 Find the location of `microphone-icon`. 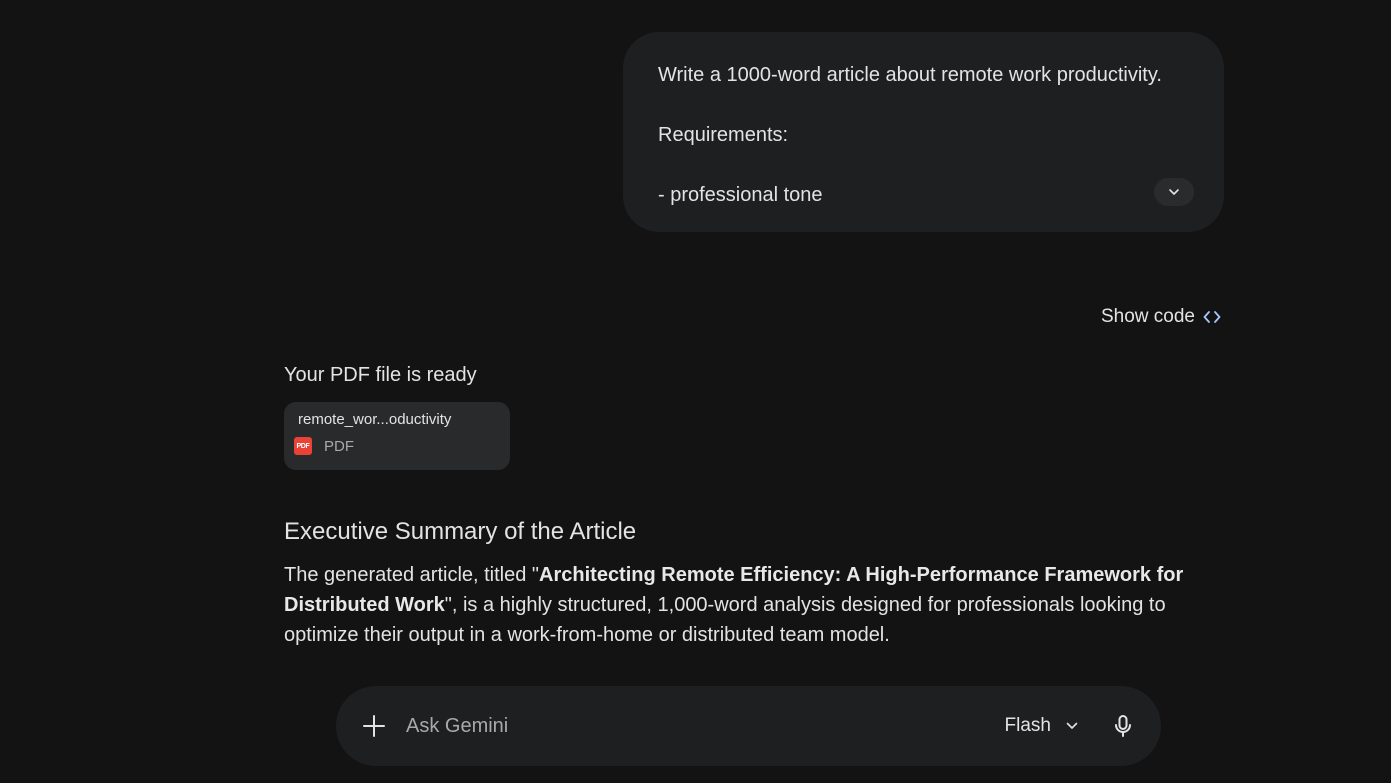

microphone-icon is located at coordinates (1123, 726).